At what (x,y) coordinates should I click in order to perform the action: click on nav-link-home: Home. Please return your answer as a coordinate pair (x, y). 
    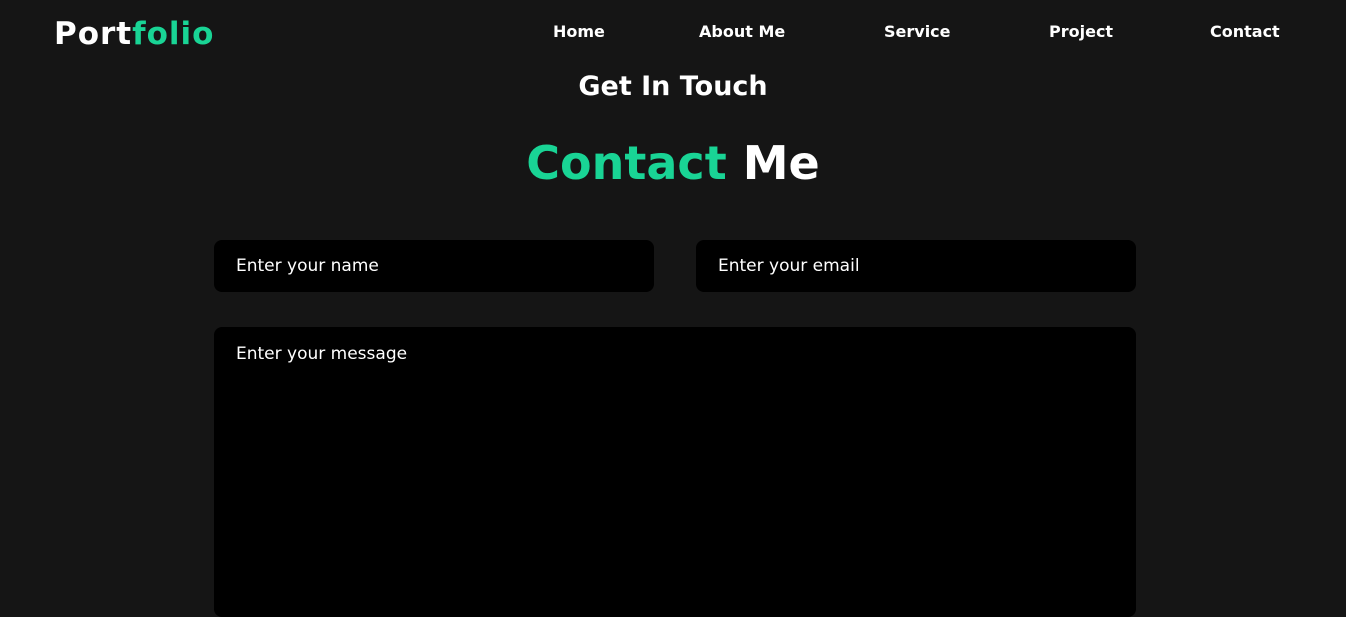
    Looking at the image, I should click on (579, 32).